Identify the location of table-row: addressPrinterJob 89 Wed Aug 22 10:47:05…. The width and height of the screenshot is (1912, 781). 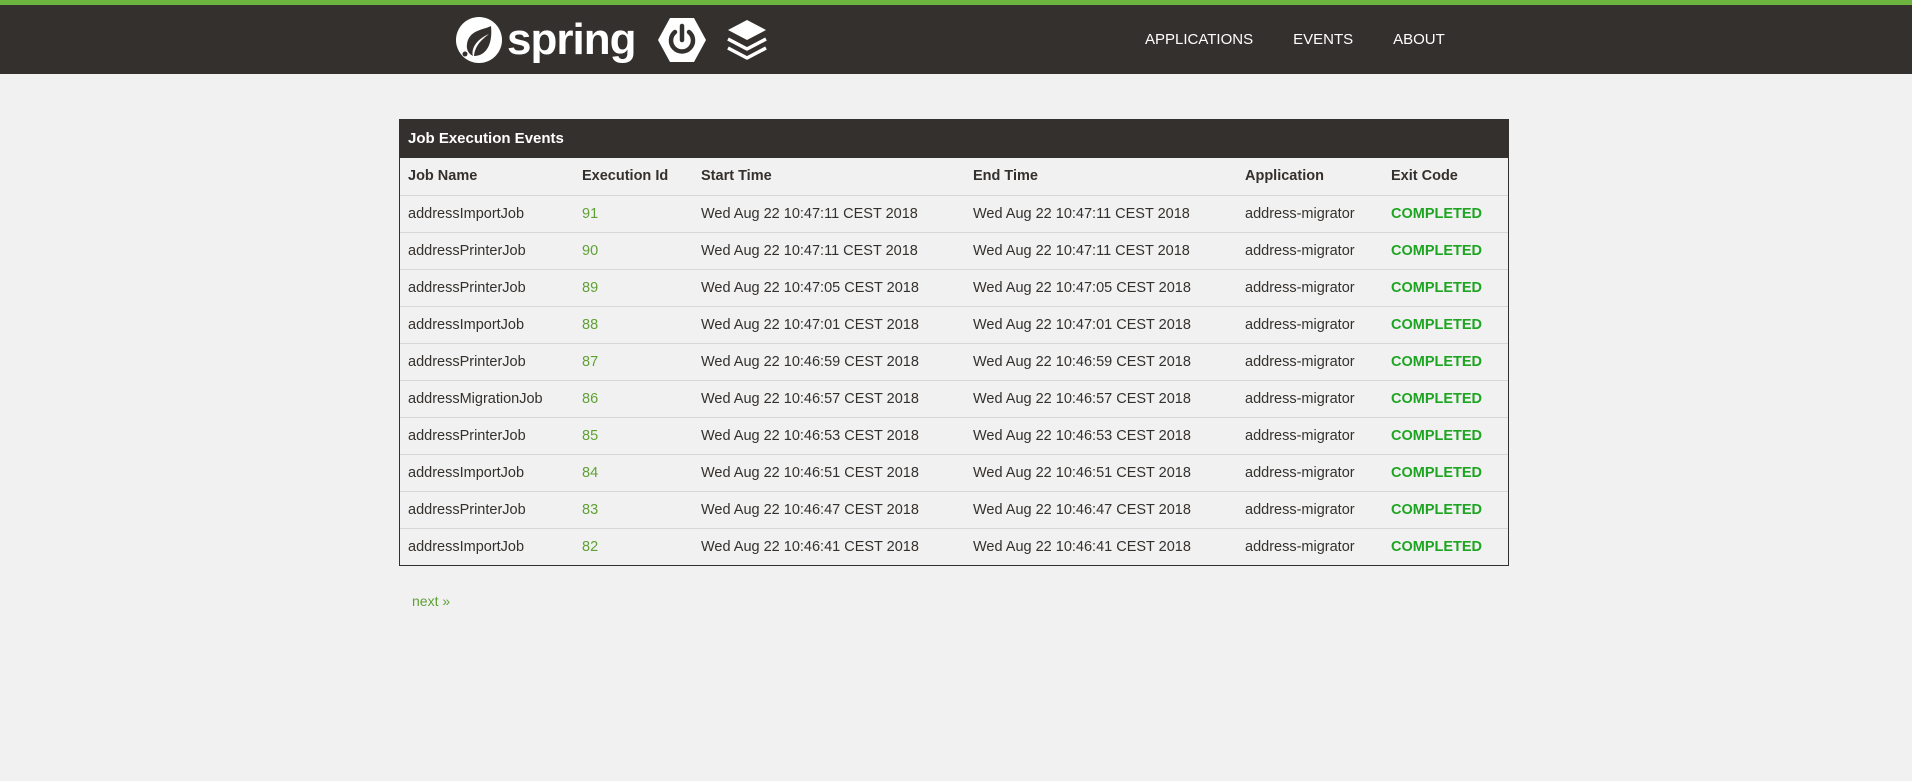
(954, 288).